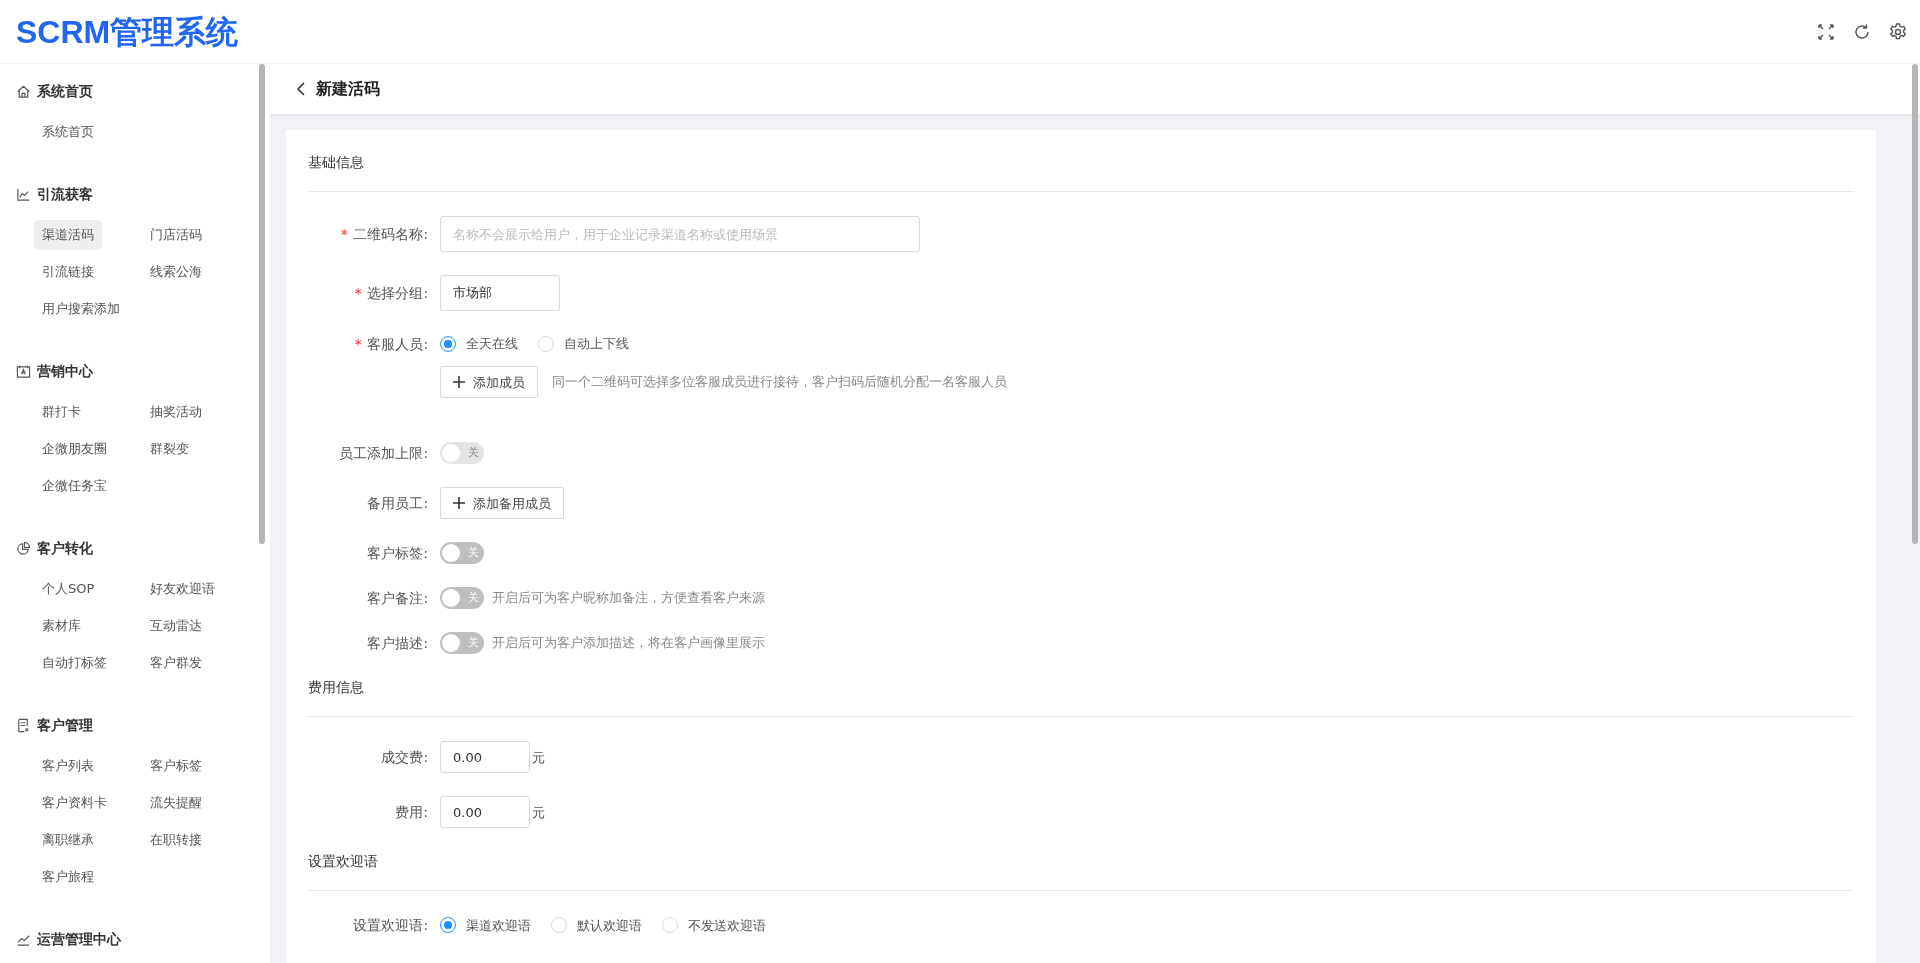 The image size is (1920, 963). Describe the element at coordinates (397, 643) in the screenshot. I see `field-label: 客户描述:` at that location.